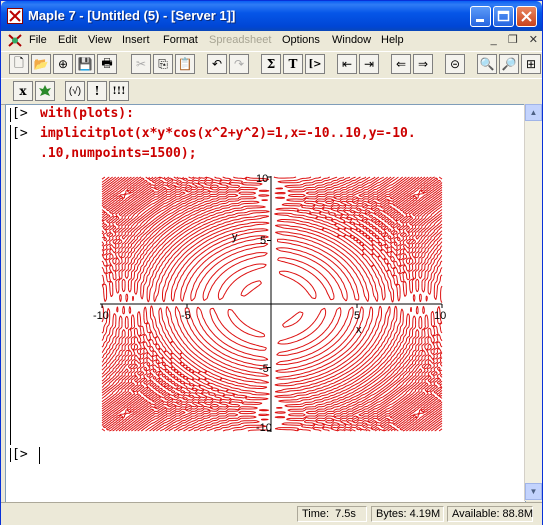 This screenshot has height=525, width=543. Describe the element at coordinates (186, 316) in the screenshot. I see `x-tick-label: -5` at that location.